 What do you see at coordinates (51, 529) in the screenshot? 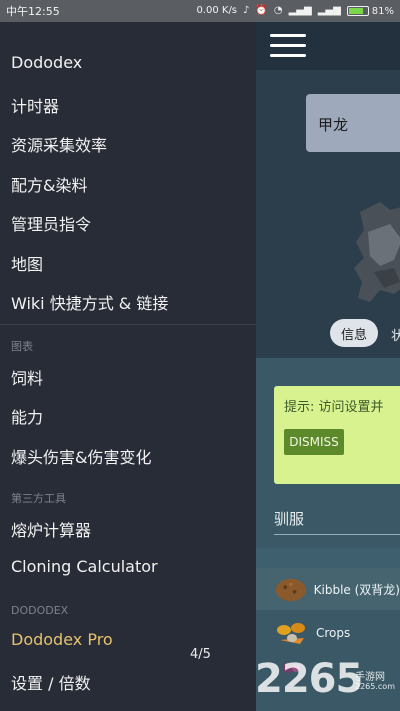
I see `menu-item-forge-calculator: 熔炉计算器` at bounding box center [51, 529].